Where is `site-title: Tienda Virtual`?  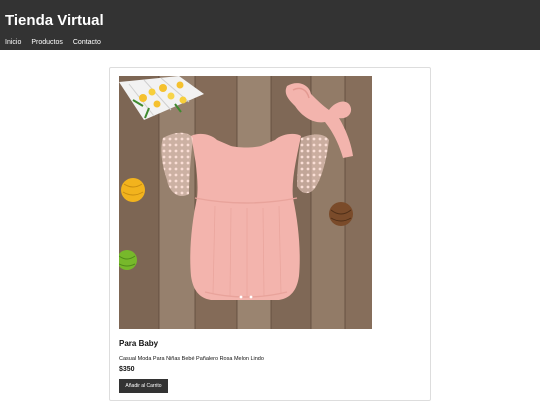 site-title: Tienda Virtual is located at coordinates (54, 20).